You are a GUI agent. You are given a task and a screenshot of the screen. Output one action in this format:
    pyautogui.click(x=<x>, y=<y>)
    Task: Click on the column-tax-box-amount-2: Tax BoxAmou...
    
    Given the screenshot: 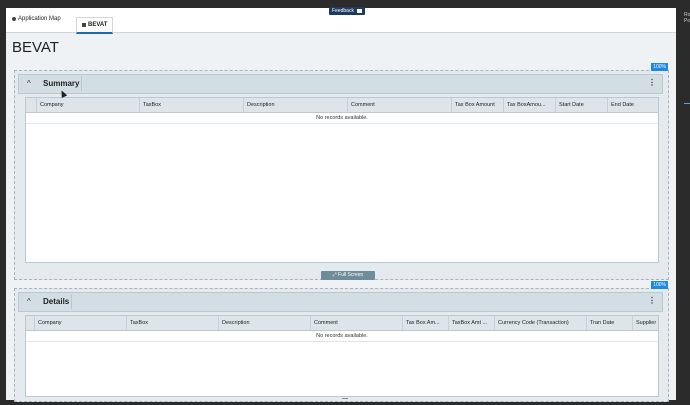 What is the action you would take?
    pyautogui.click(x=529, y=105)
    